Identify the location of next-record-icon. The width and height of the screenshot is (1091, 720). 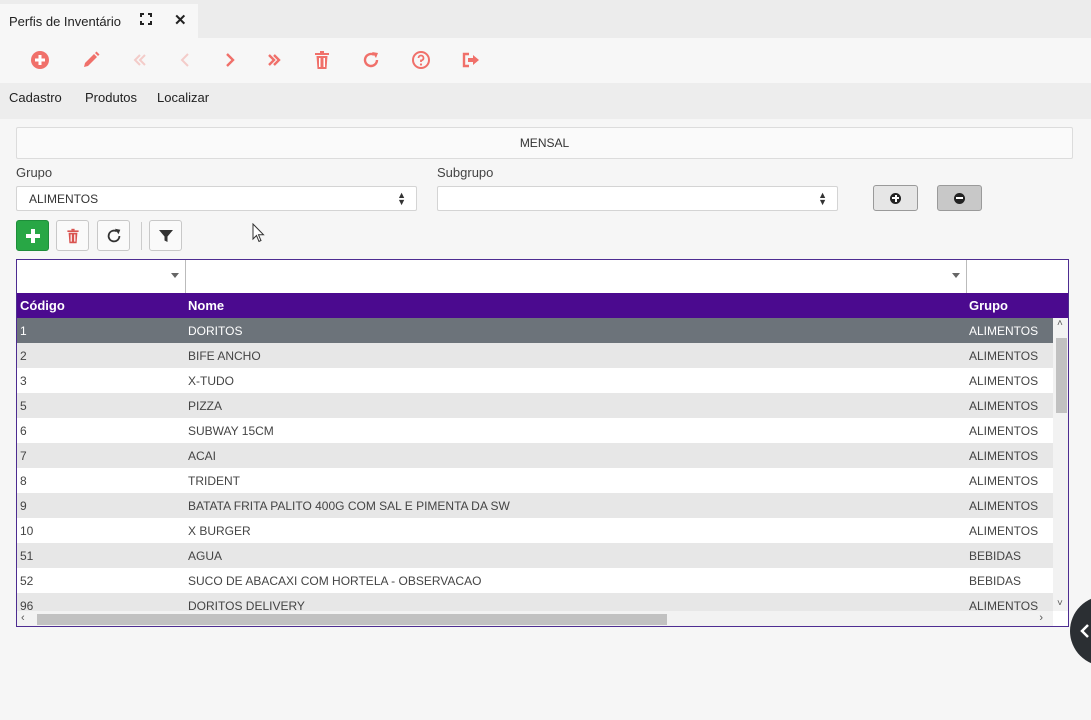
(229, 60).